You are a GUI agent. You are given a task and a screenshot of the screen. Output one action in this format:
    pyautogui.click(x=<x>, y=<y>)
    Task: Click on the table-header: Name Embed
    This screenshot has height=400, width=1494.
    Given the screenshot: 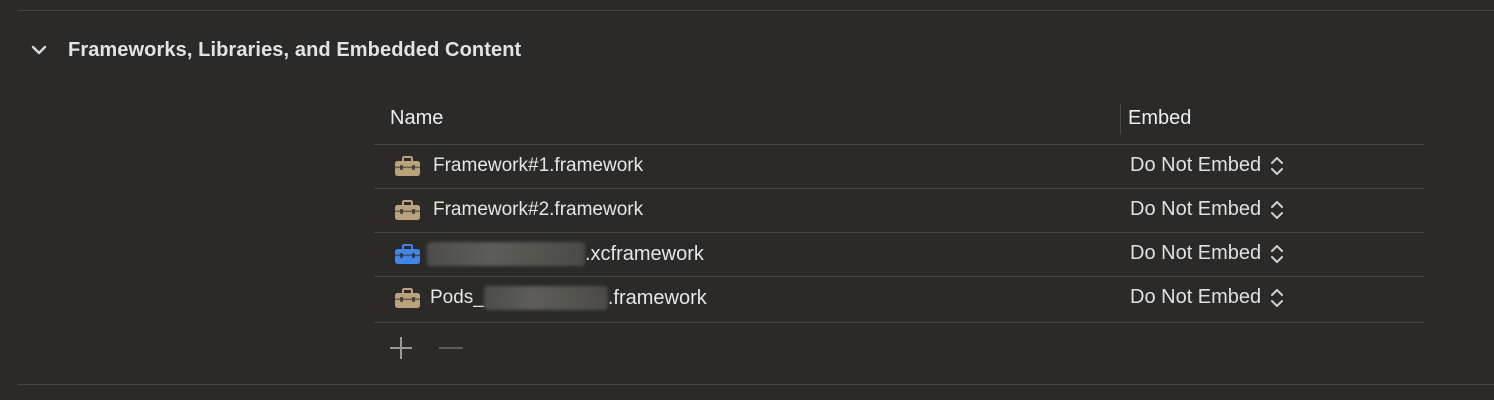 What is the action you would take?
    pyautogui.click(x=899, y=120)
    